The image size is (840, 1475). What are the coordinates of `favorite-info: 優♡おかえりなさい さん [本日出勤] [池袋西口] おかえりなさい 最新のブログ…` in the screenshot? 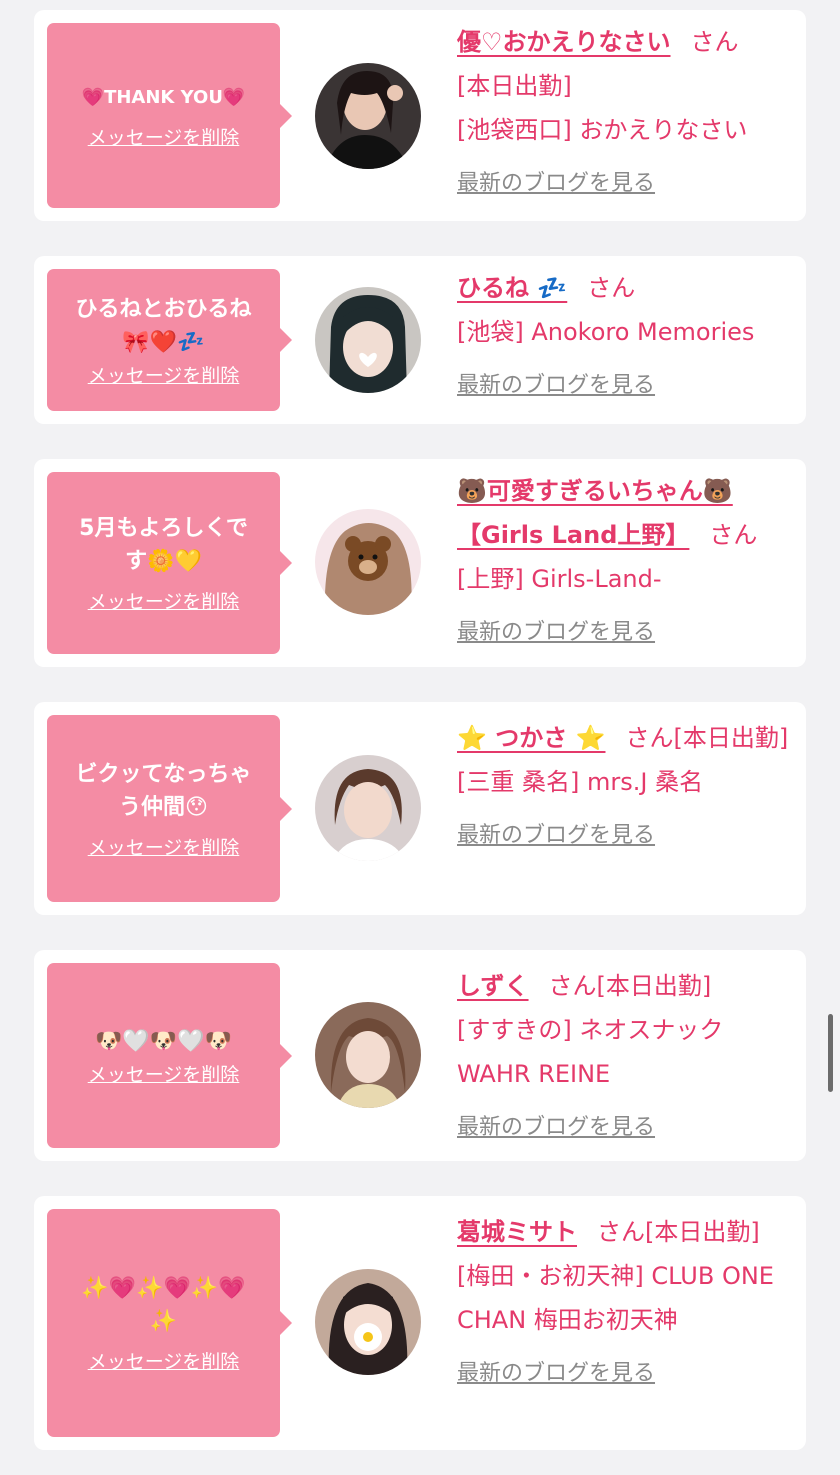 It's located at (624, 113).